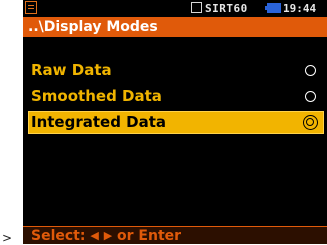  I want to click on option-integrated-data: Integrated Data, so click(176, 122).